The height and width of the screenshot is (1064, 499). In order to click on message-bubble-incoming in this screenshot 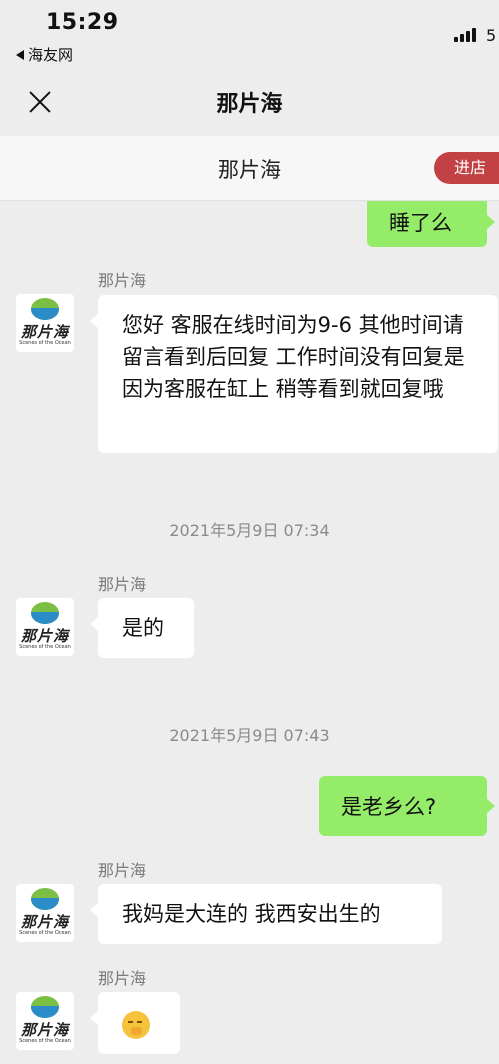, I will do `click(135, 1023)`.